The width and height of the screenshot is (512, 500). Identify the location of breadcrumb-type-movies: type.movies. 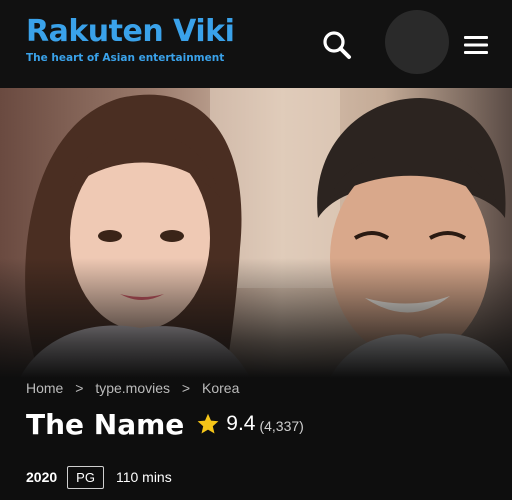
(132, 388).